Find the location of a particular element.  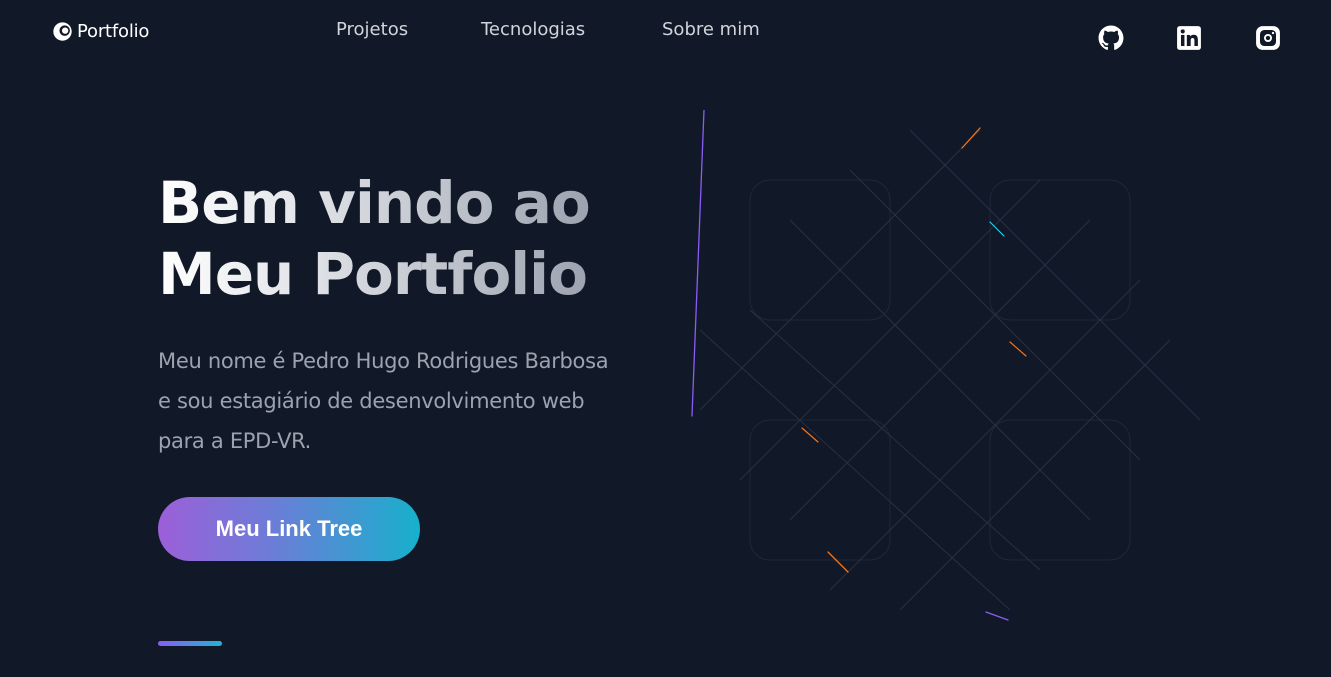

hero-description-line-1: Meu nome é Pedro Hugo Rodrigues Barbosa is located at coordinates (383, 361).